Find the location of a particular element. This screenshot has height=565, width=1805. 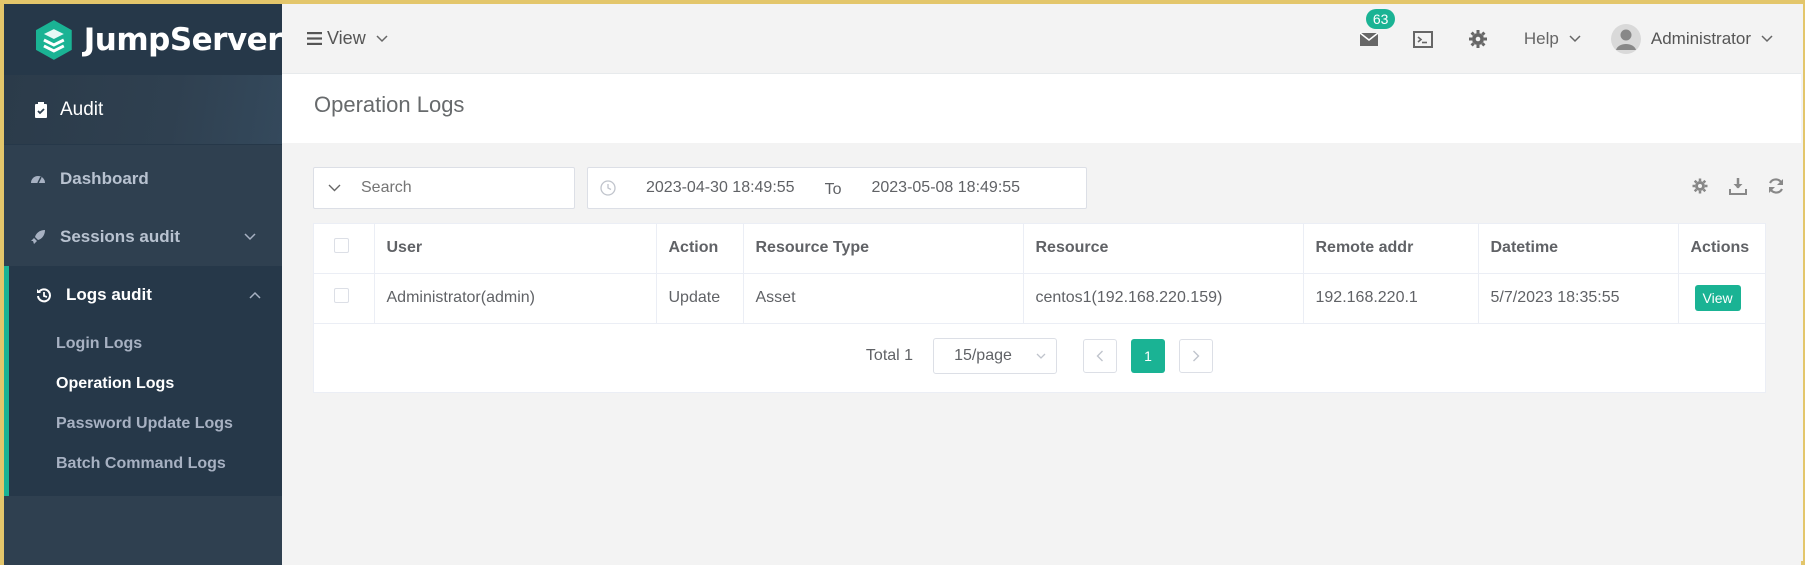

cell-action: Update is located at coordinates (700, 298).